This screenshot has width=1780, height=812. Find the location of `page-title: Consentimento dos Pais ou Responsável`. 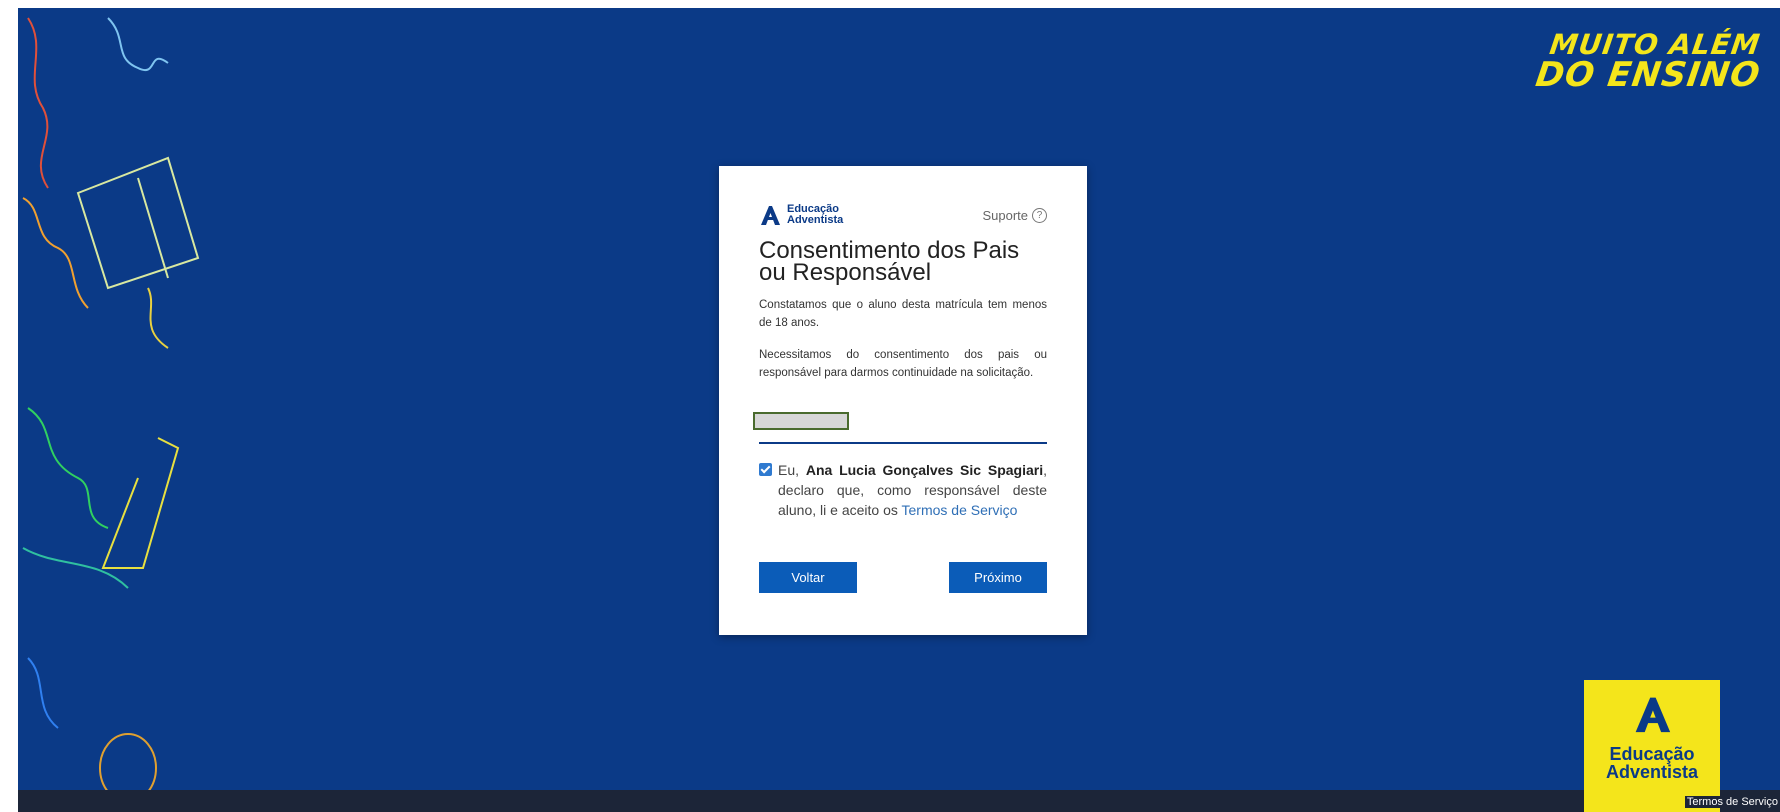

page-title: Consentimento dos Pais ou Responsável is located at coordinates (889, 261).